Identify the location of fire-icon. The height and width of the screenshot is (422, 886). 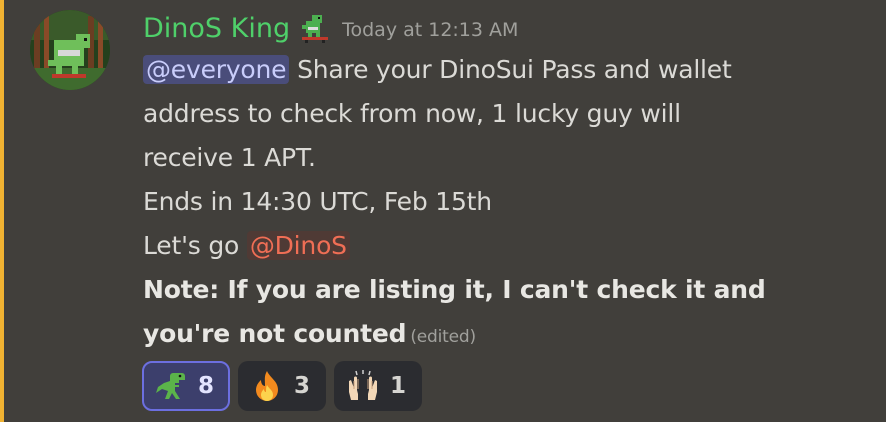
(267, 386).